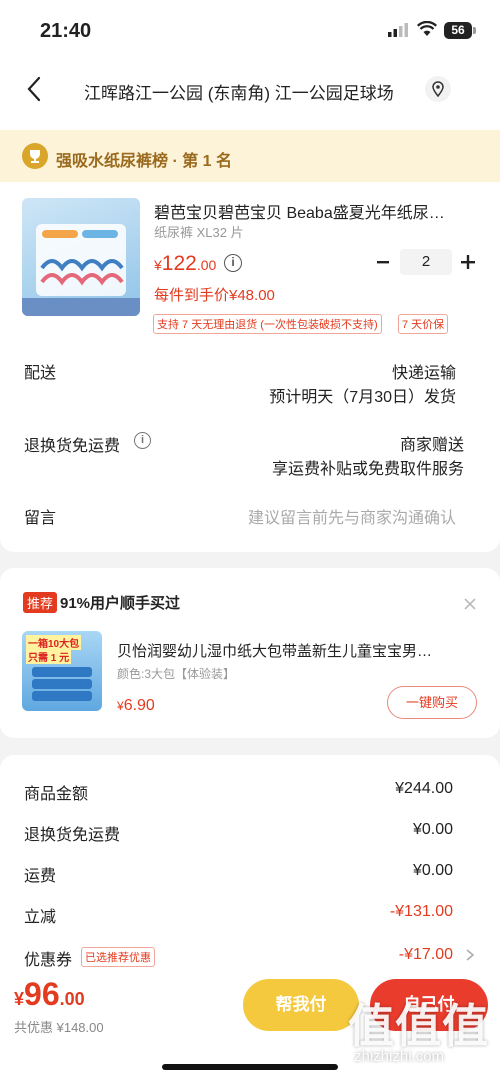  Describe the element at coordinates (250, 1067) in the screenshot. I see `home-indicator` at that location.